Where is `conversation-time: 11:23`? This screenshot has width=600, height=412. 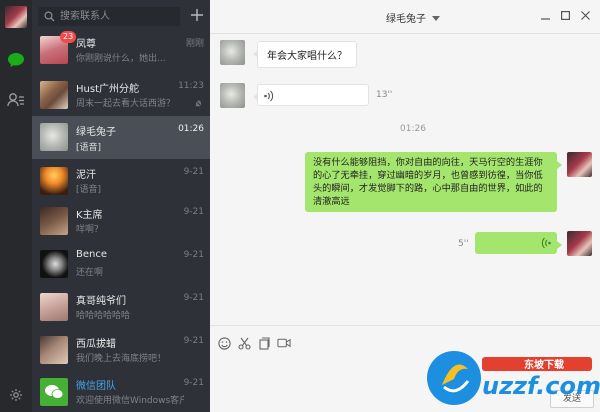 conversation-time: 11:23 is located at coordinates (191, 86).